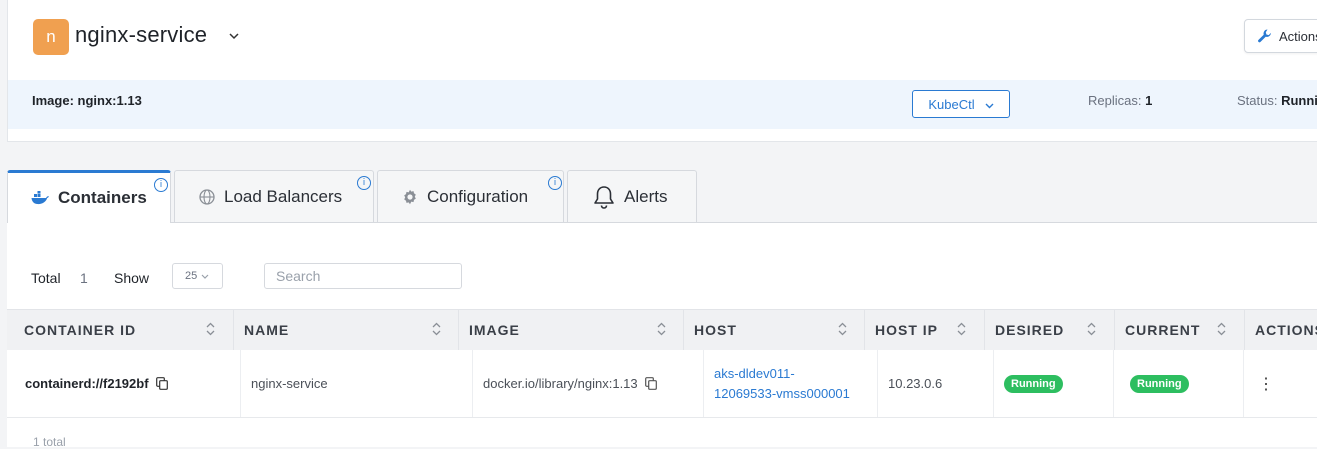 The image size is (1317, 449). I want to click on bell-icon, so click(604, 197).